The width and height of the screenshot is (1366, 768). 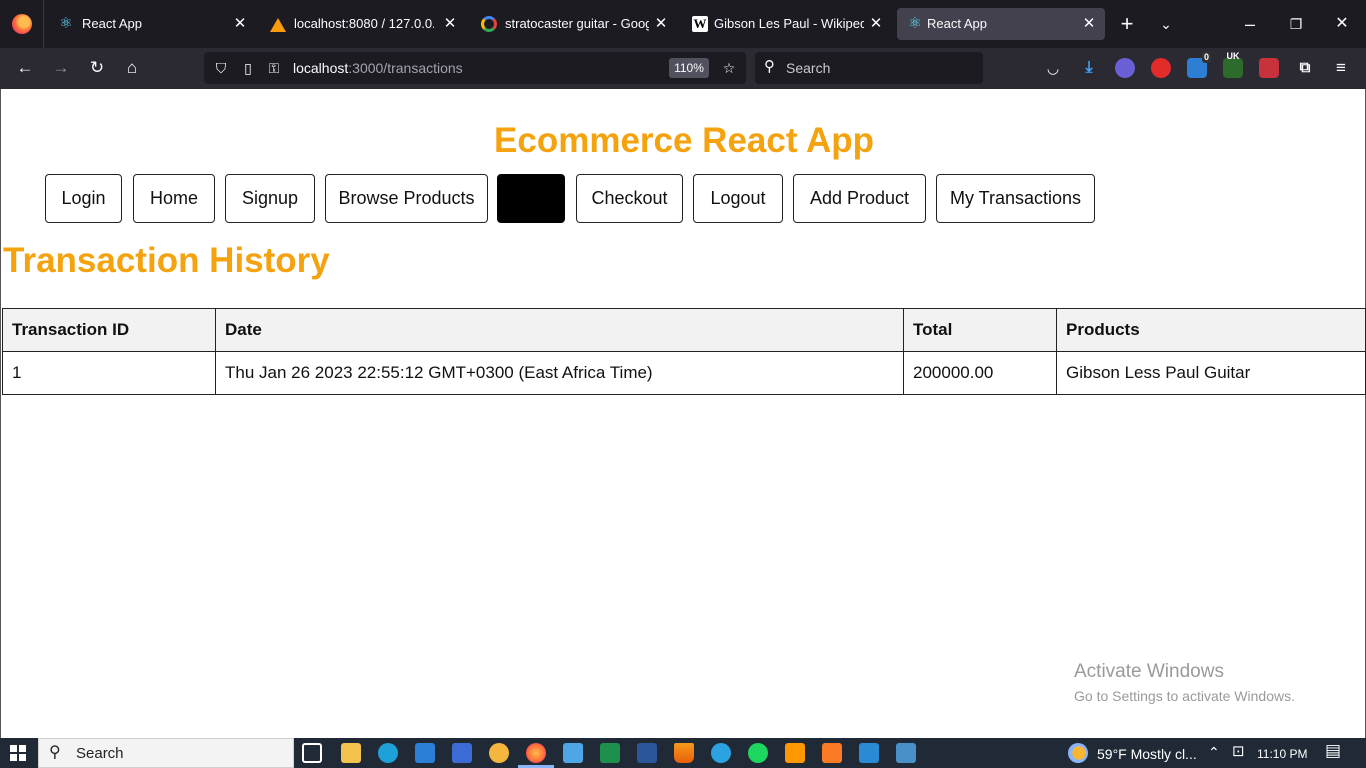 I want to click on phpmyadmin-icon, so click(x=278, y=24).